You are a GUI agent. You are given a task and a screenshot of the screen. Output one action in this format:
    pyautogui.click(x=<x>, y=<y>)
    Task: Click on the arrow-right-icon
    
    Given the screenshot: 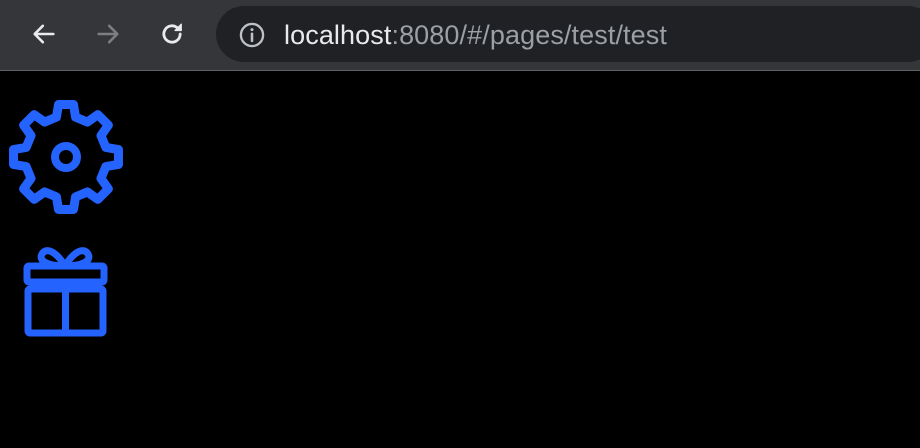 What is the action you would take?
    pyautogui.click(x=108, y=34)
    